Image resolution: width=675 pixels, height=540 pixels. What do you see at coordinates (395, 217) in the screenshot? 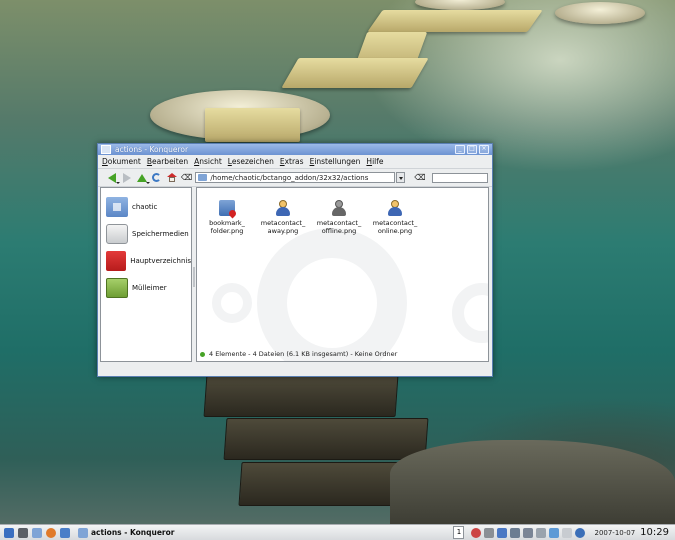
I see `file-item: metacontact_ online.png` at bounding box center [395, 217].